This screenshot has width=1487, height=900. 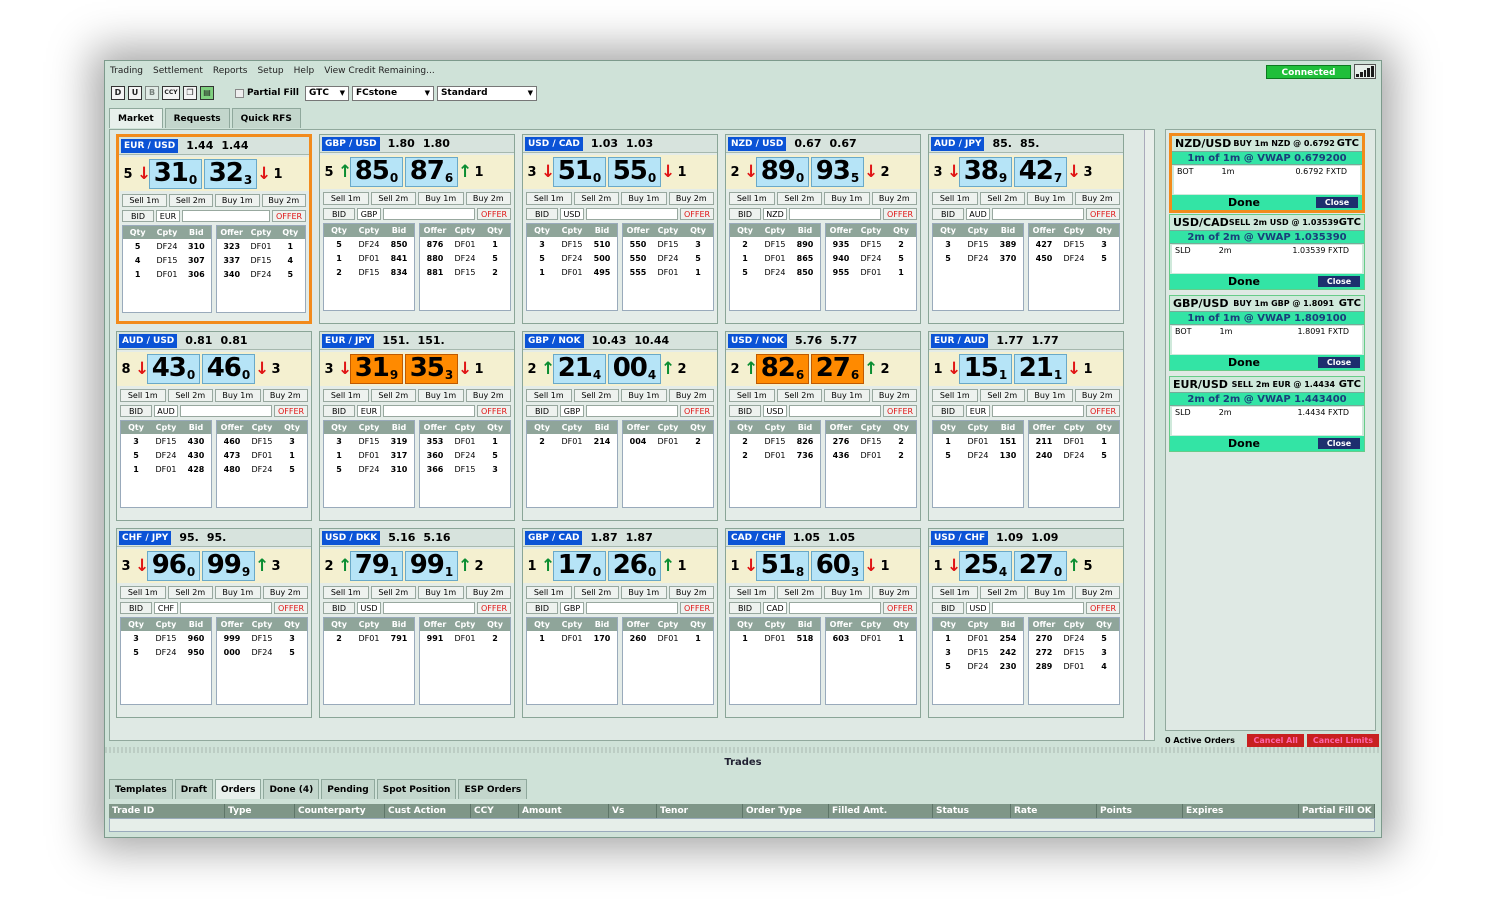 I want to click on d-icon: D, so click(x=118, y=93).